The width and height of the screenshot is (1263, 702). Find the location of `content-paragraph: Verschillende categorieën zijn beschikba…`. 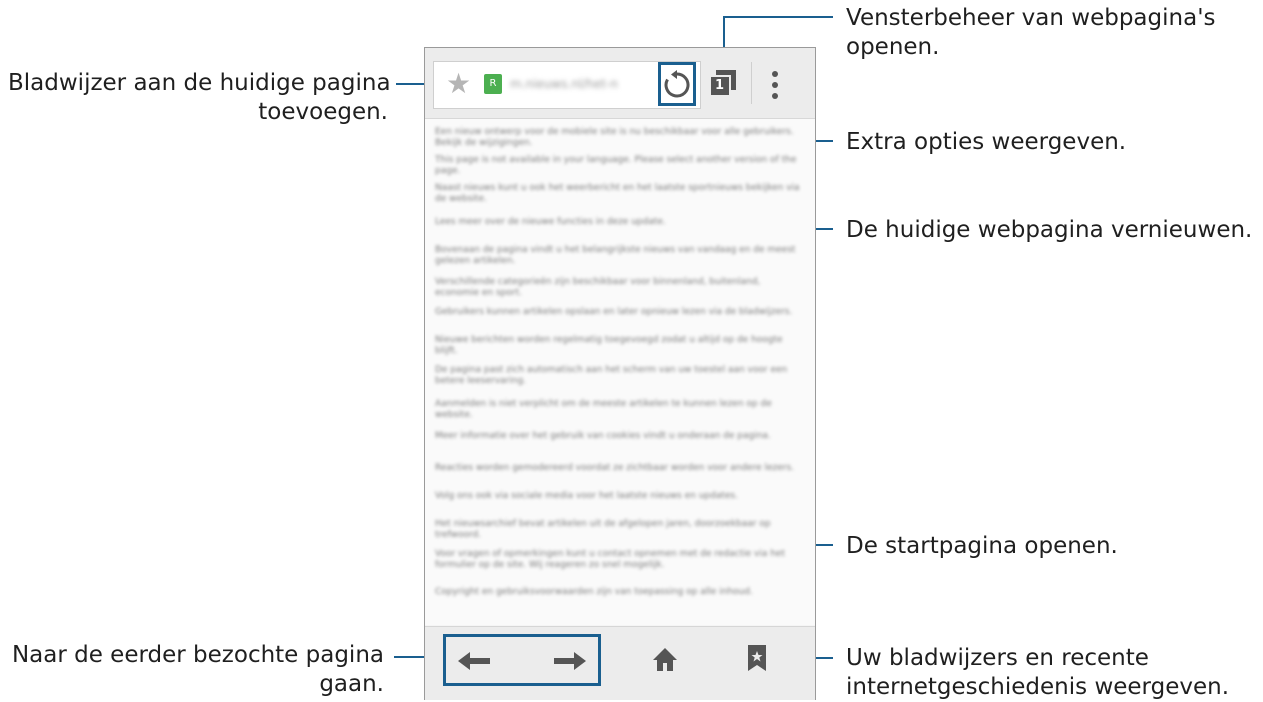

content-paragraph: Verschillende categorieën zijn beschikba… is located at coordinates (598, 287).